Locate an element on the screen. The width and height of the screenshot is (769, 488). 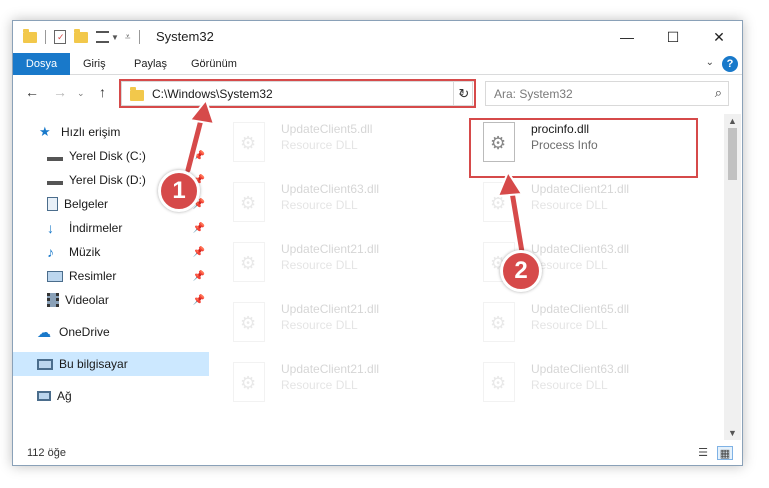
step-2-badge: 2 is located at coordinates (521, 271).